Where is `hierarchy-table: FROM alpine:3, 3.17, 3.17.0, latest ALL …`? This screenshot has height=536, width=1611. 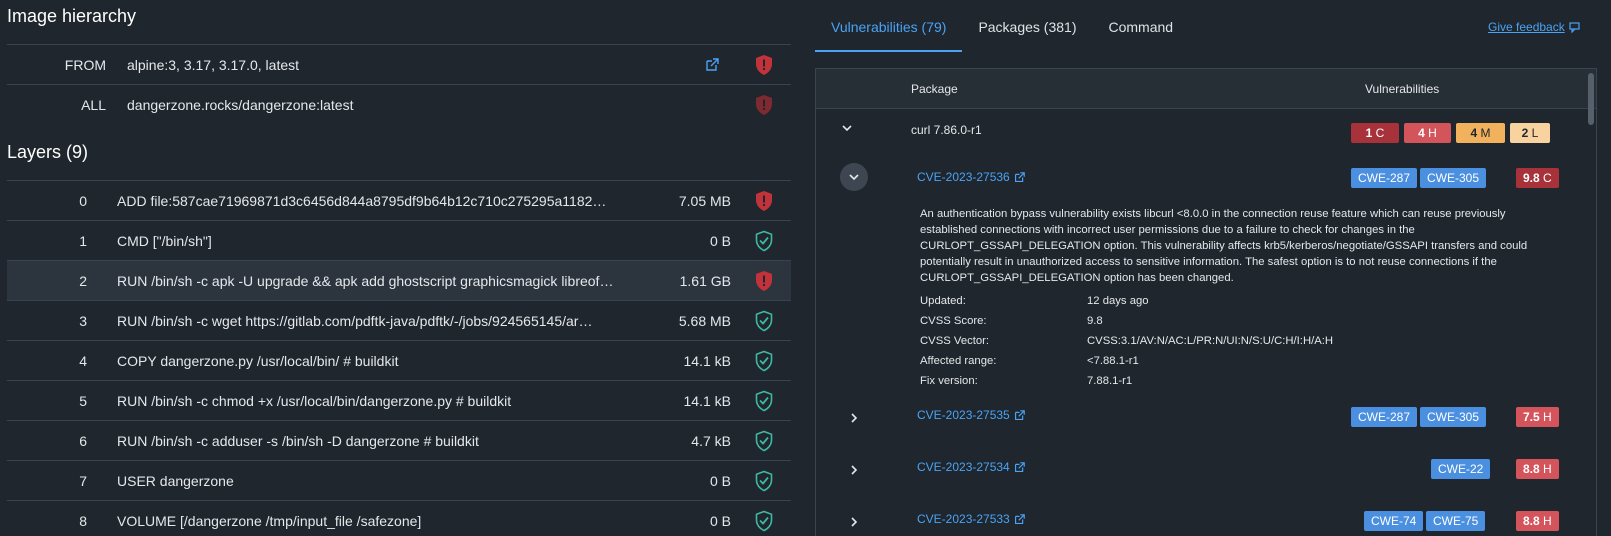
hierarchy-table: FROM alpine:3, 3.17, 3.17.0, latest ALL … is located at coordinates (399, 84).